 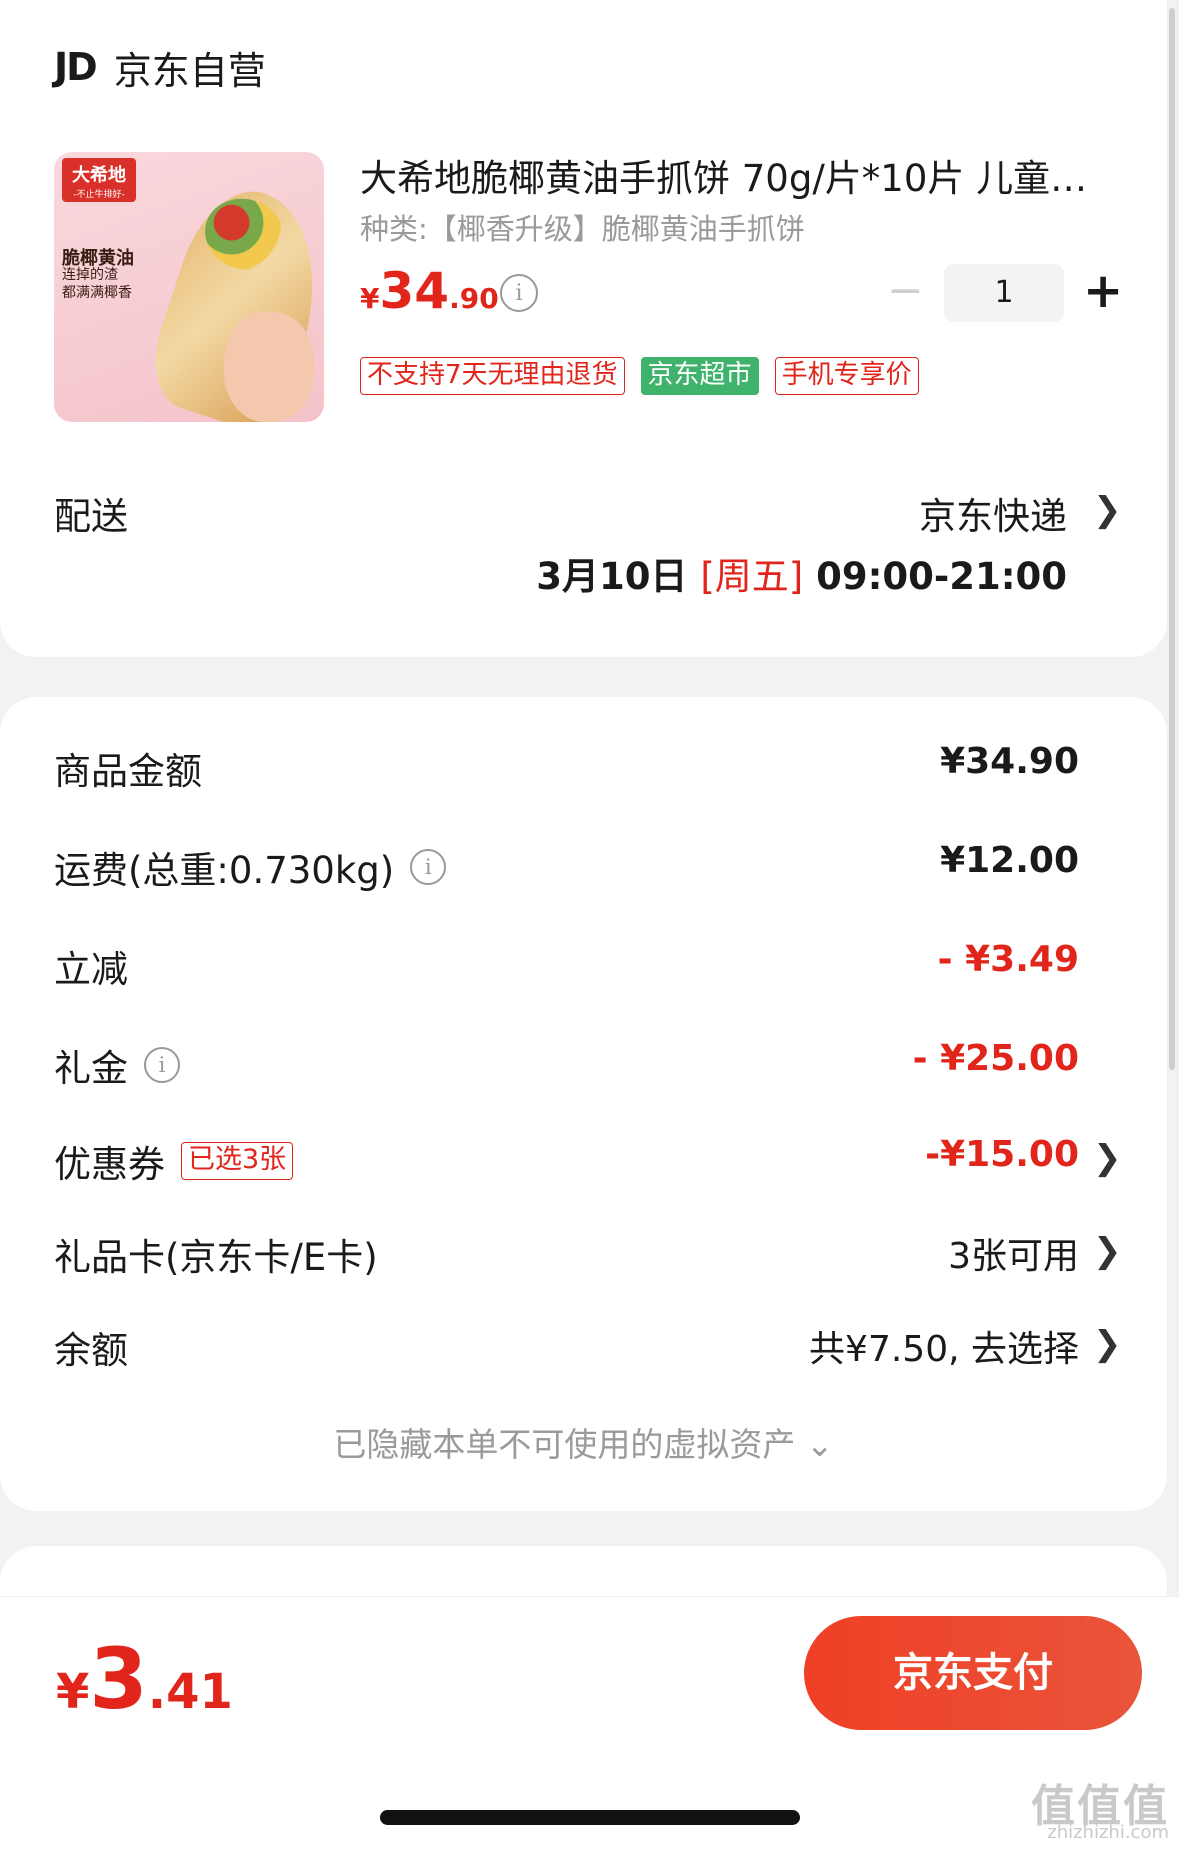 I want to click on hidden-assets-toggle: 已隐藏本单不可使用的虚拟资产 ⌄, so click(x=583, y=1442).